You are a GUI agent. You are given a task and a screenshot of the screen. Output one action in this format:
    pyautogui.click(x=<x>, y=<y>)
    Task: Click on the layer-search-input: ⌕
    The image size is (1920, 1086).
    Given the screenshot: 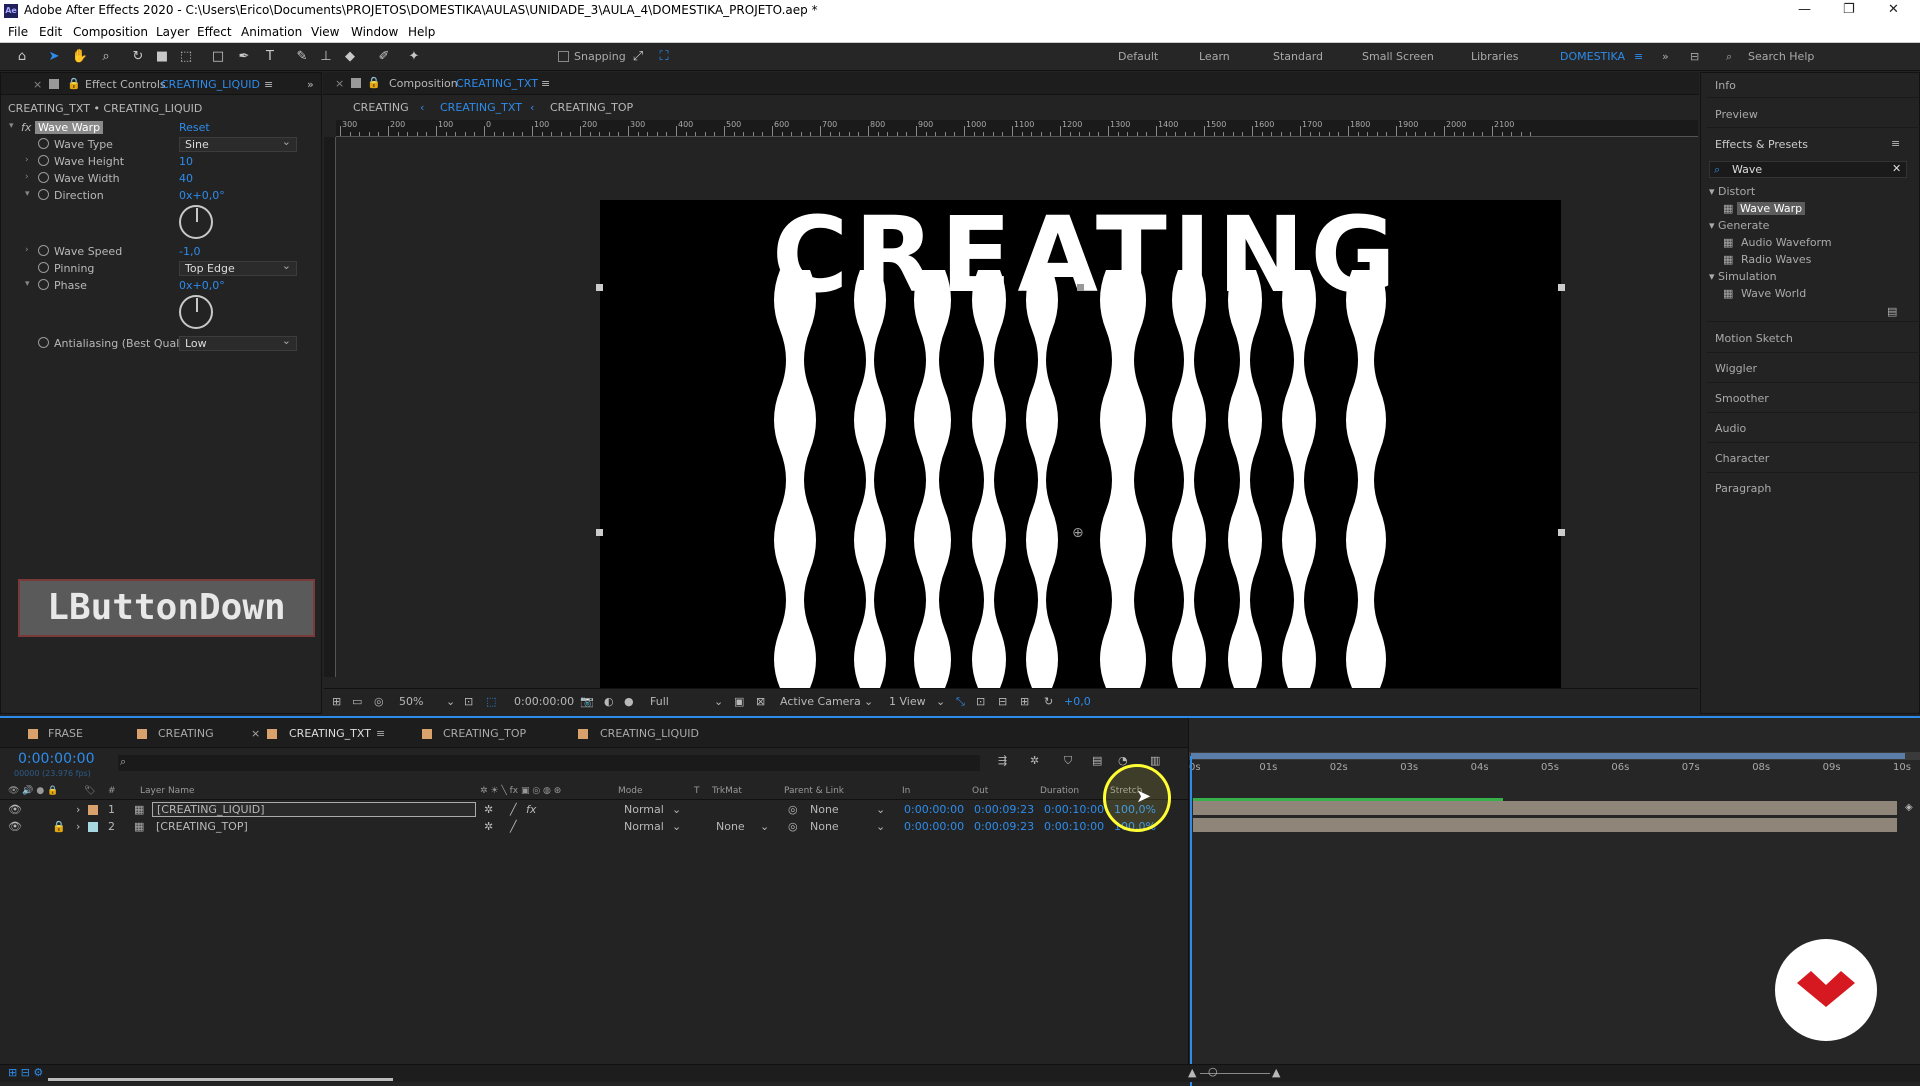 What is the action you would take?
    pyautogui.click(x=549, y=763)
    